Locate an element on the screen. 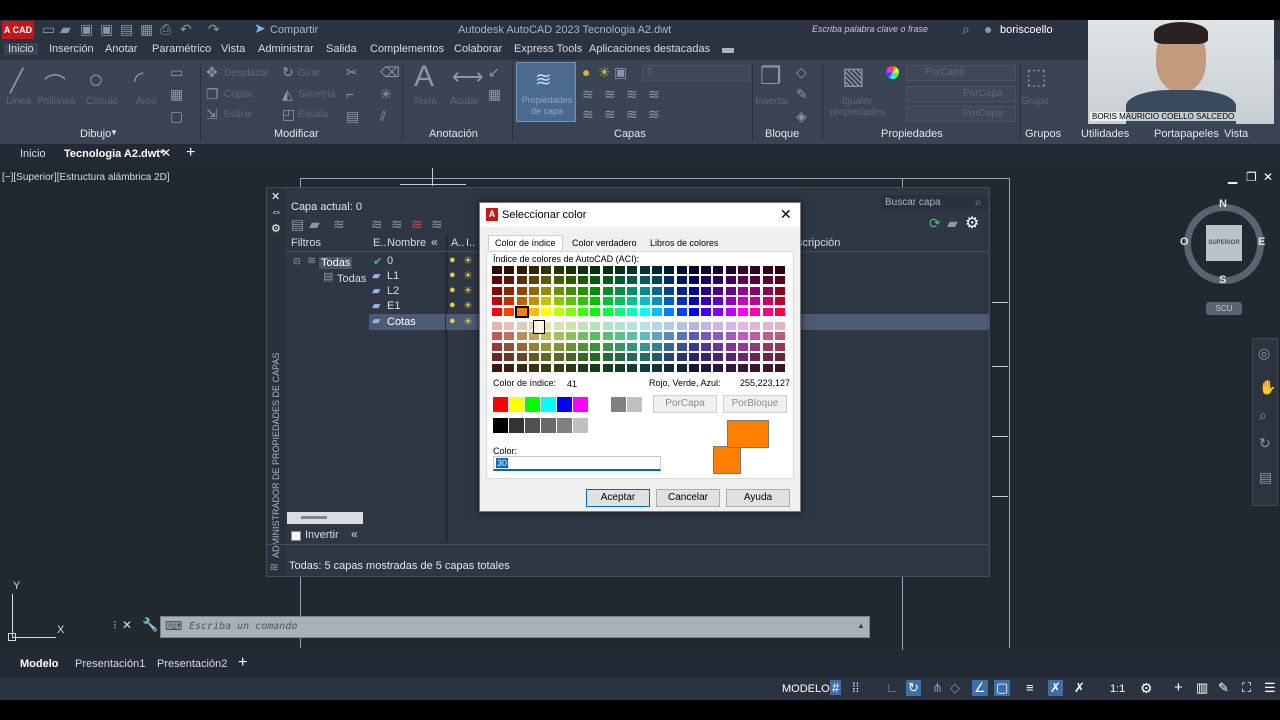 This screenshot has height=720, width=1280. panel-bloque: Bloque is located at coordinates (782, 134).